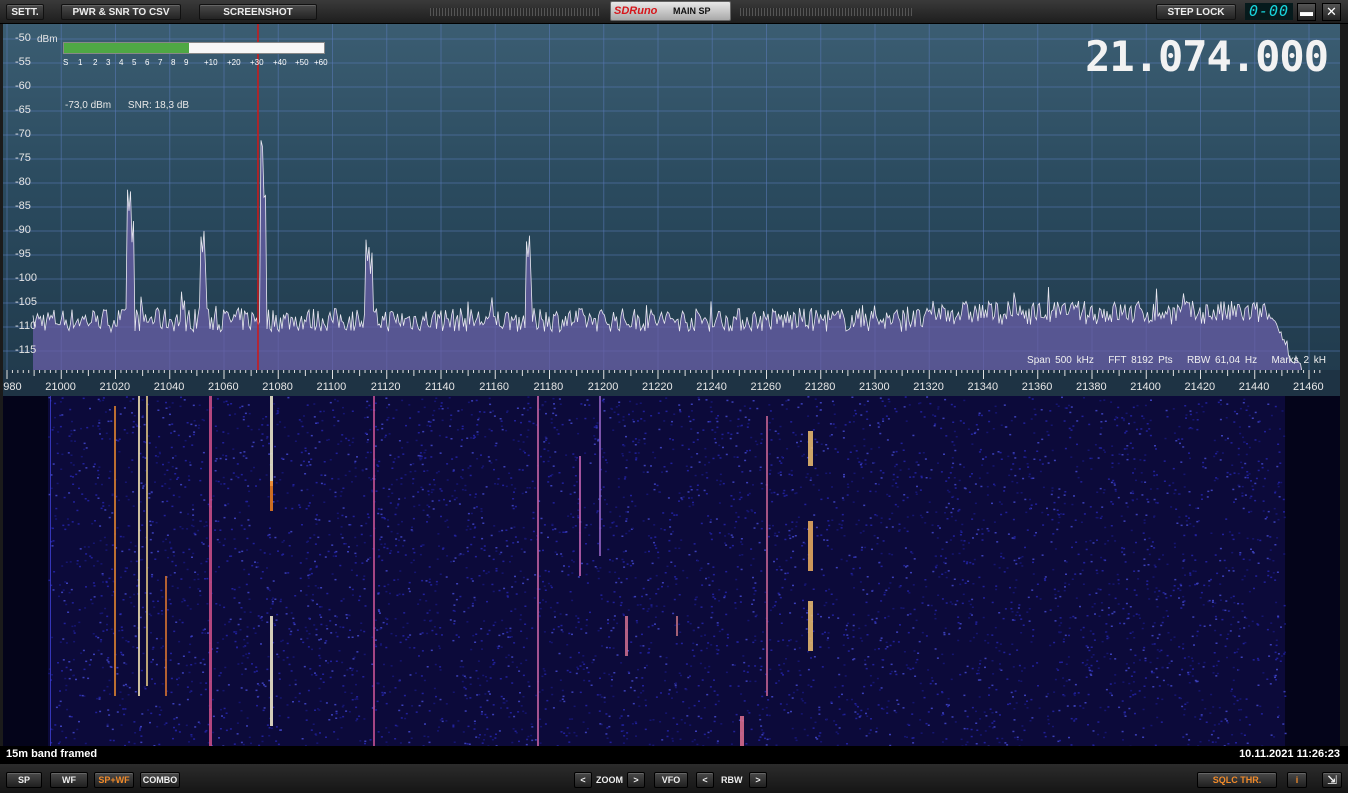 The height and width of the screenshot is (793, 1348). Describe the element at coordinates (1207, 56) in the screenshot. I see `frequency-display: 21.074.000` at that location.